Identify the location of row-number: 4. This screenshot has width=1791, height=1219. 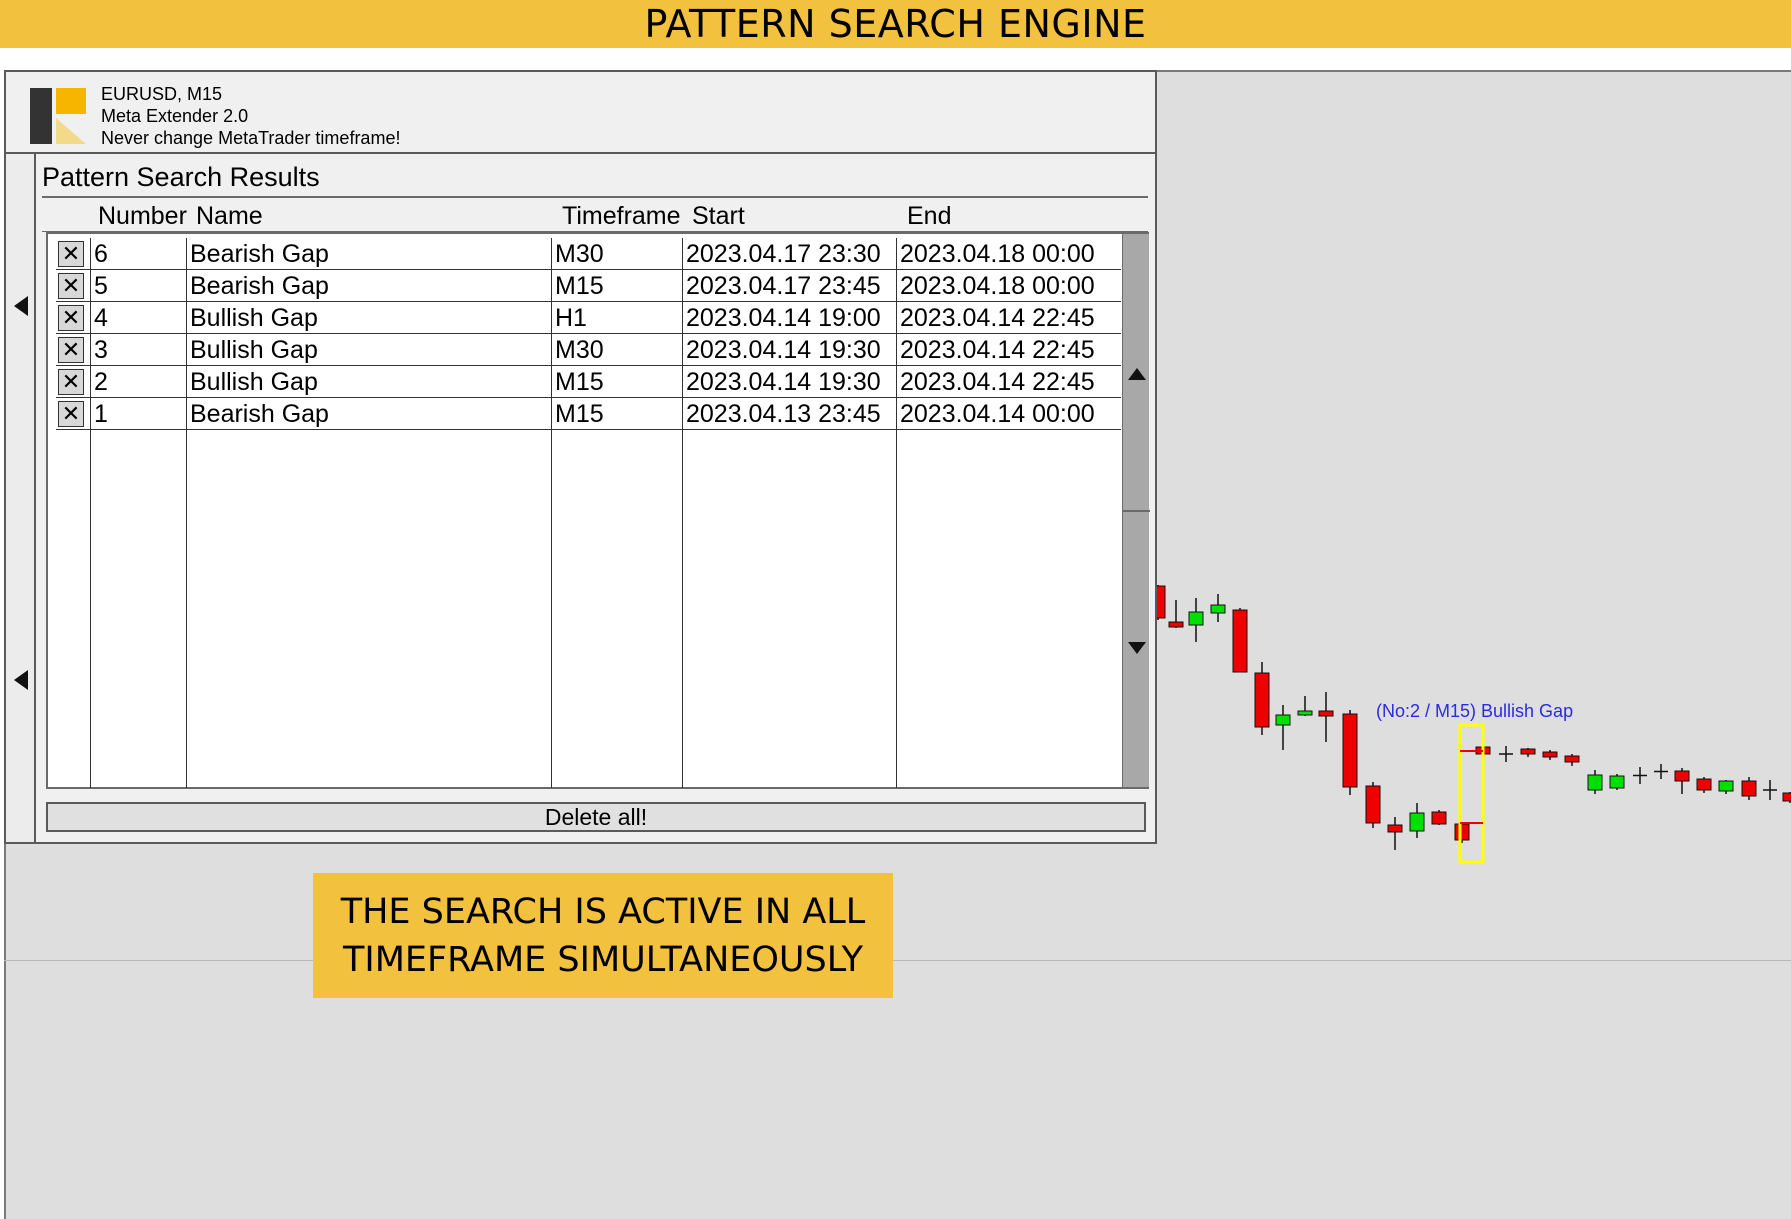
(101, 318).